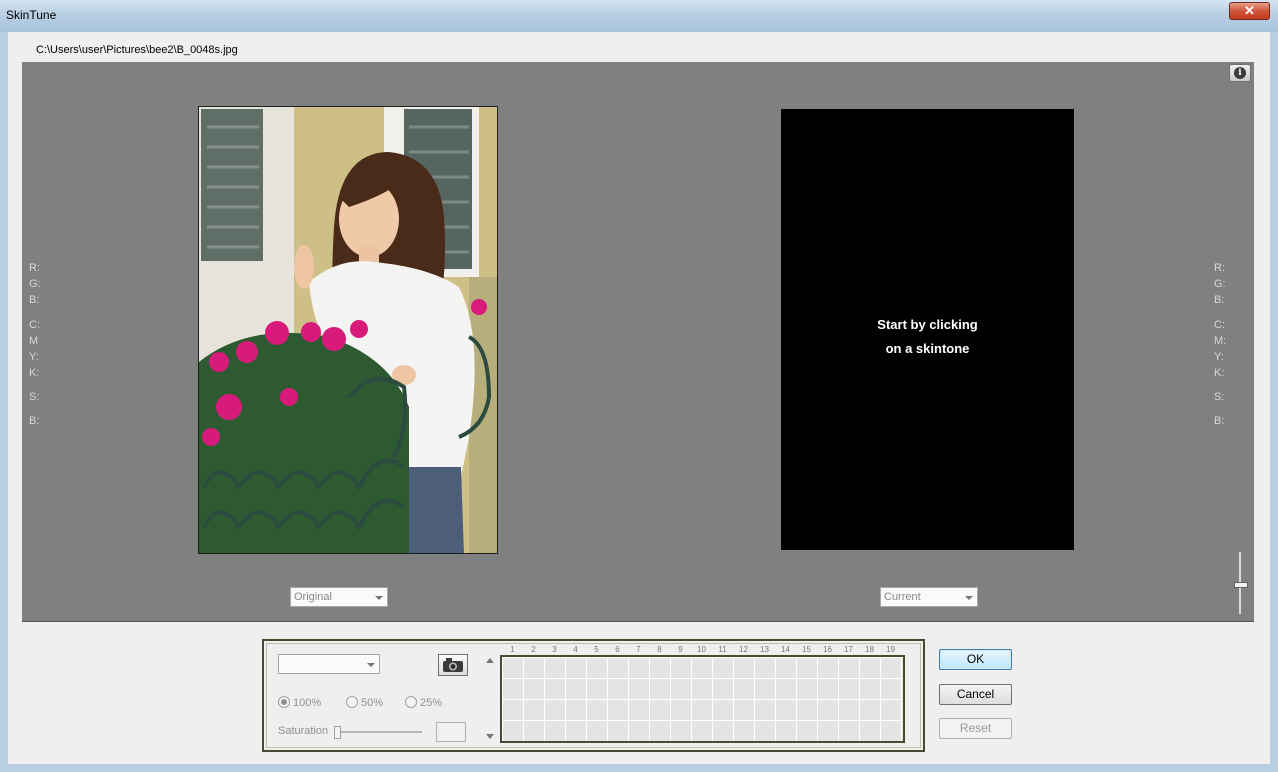  Describe the element at coordinates (431, 703) in the screenshot. I see `radio-label: 25%` at that location.